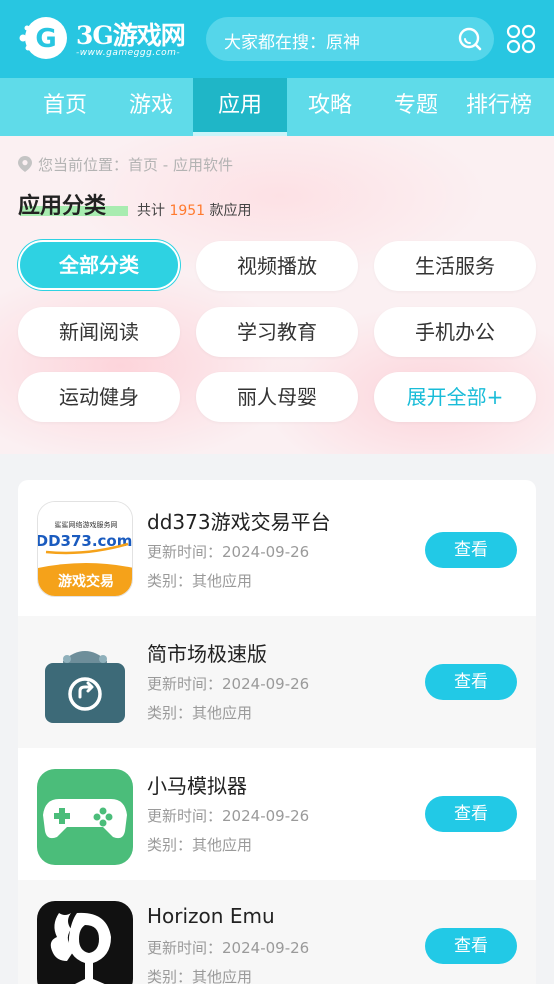  What do you see at coordinates (25, 164) in the screenshot?
I see `location-pin-icon` at bounding box center [25, 164].